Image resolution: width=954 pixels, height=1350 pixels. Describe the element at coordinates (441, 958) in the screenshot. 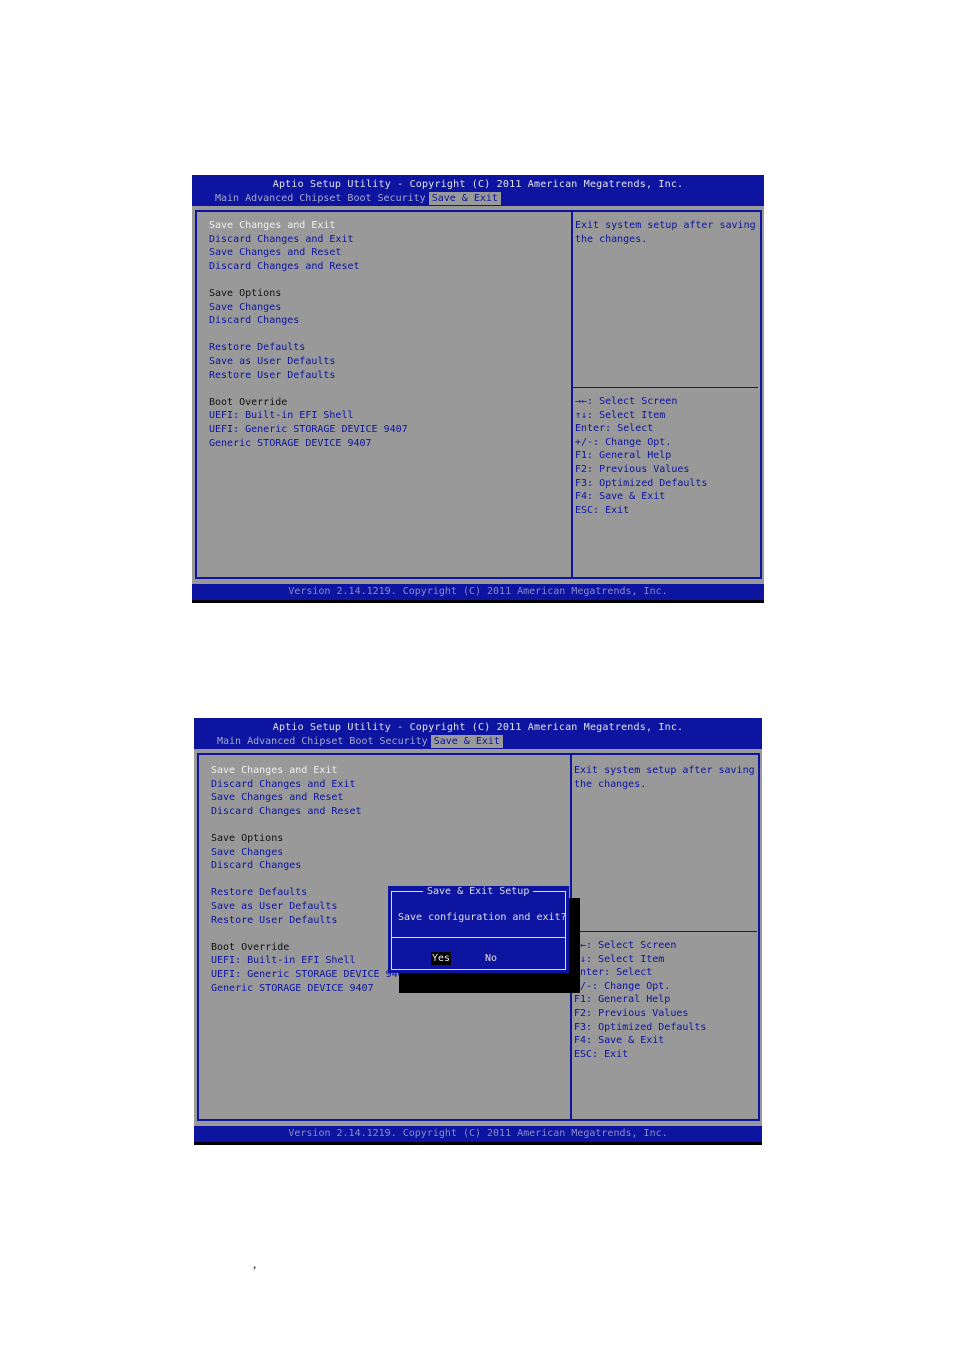

I see `yes-button: Yes` at that location.